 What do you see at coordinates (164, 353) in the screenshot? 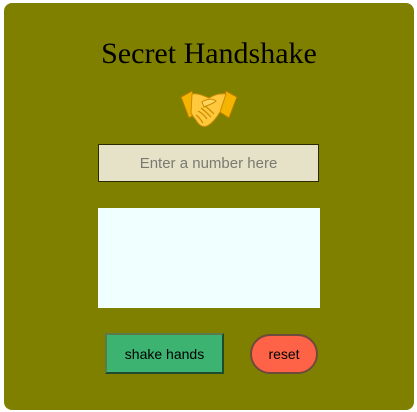
I see `shake-hands-button: shake hands` at bounding box center [164, 353].